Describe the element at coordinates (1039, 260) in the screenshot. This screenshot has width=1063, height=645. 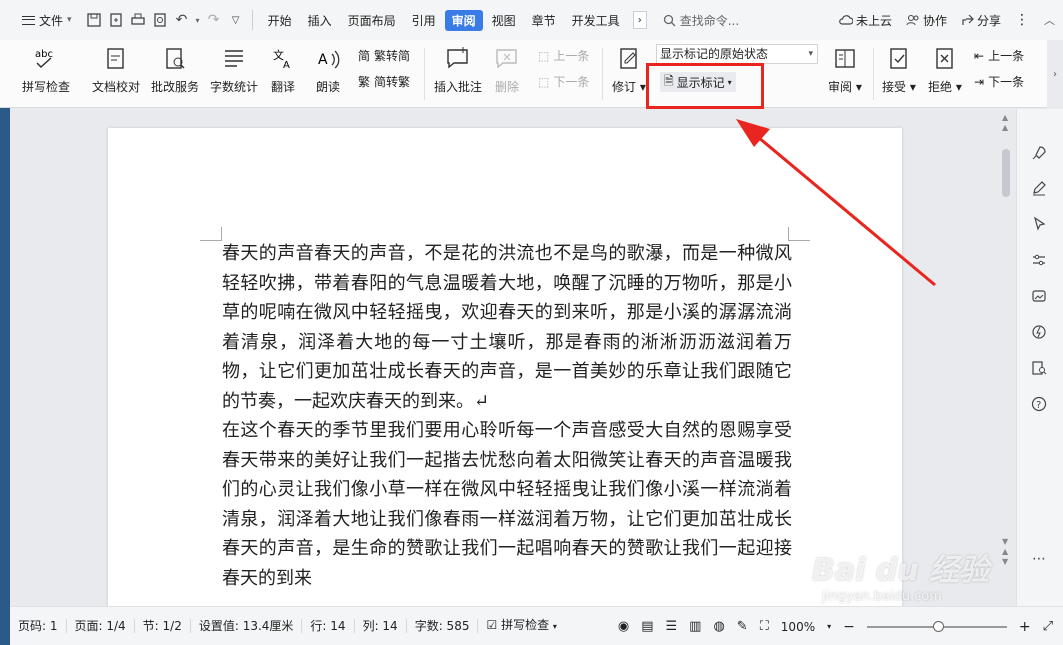
I see `settings-sliders-icon` at that location.